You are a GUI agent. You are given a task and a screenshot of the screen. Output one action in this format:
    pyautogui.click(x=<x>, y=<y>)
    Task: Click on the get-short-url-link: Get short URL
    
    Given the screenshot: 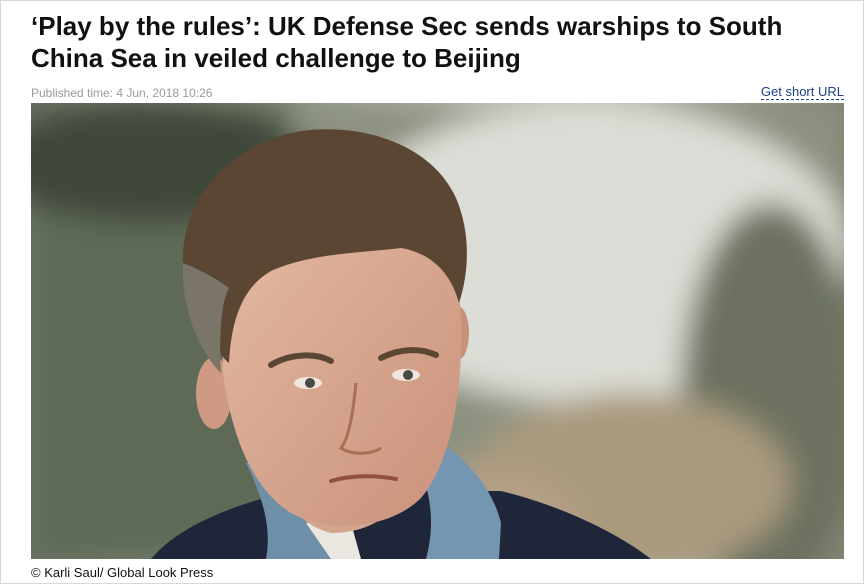 What is the action you would take?
    pyautogui.click(x=802, y=92)
    